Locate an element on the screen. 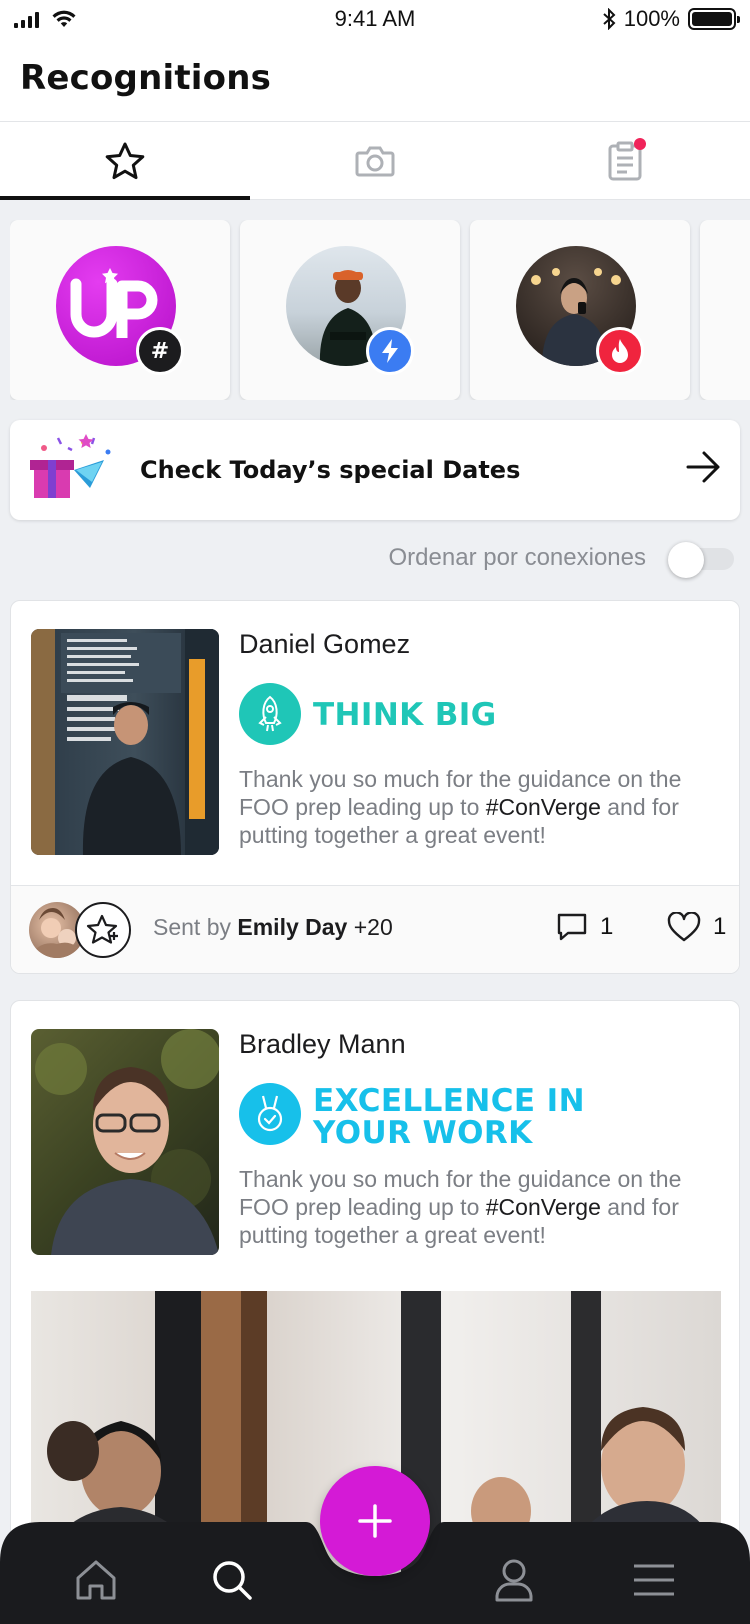  tab-clipboard is located at coordinates (625, 160).